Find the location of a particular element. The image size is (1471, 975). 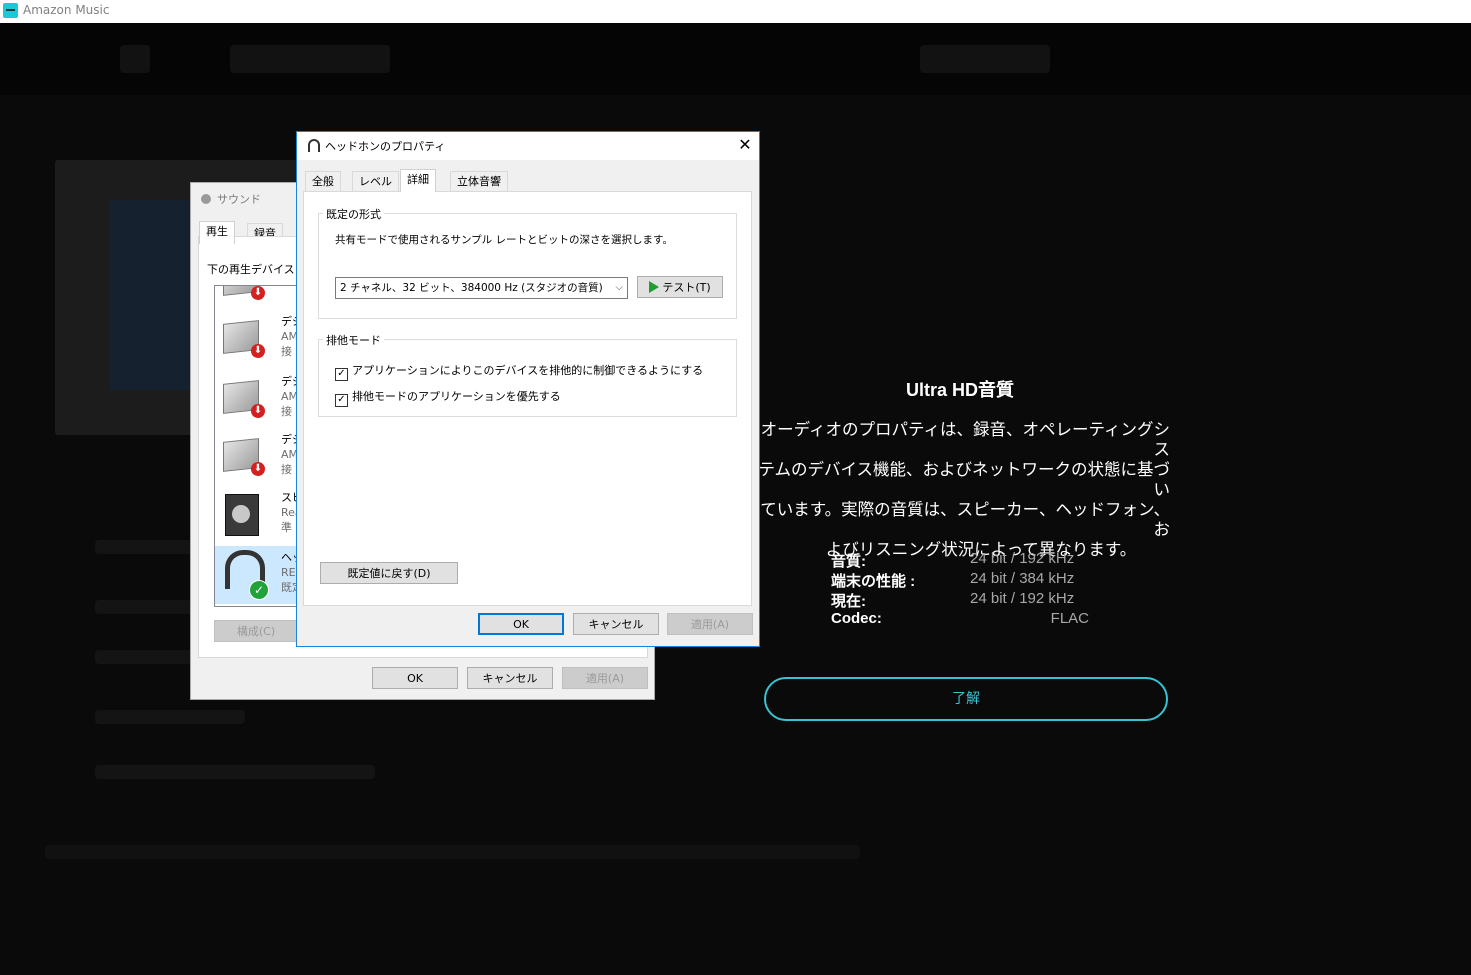

spec-label: 端末の性能 : is located at coordinates (873, 581).